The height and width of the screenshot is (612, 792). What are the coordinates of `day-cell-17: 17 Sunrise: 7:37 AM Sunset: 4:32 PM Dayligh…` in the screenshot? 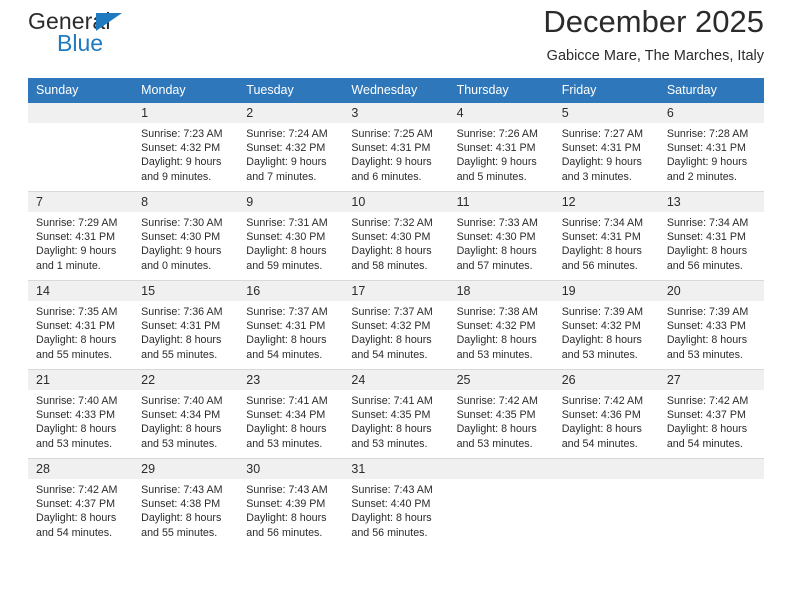 It's located at (396, 325).